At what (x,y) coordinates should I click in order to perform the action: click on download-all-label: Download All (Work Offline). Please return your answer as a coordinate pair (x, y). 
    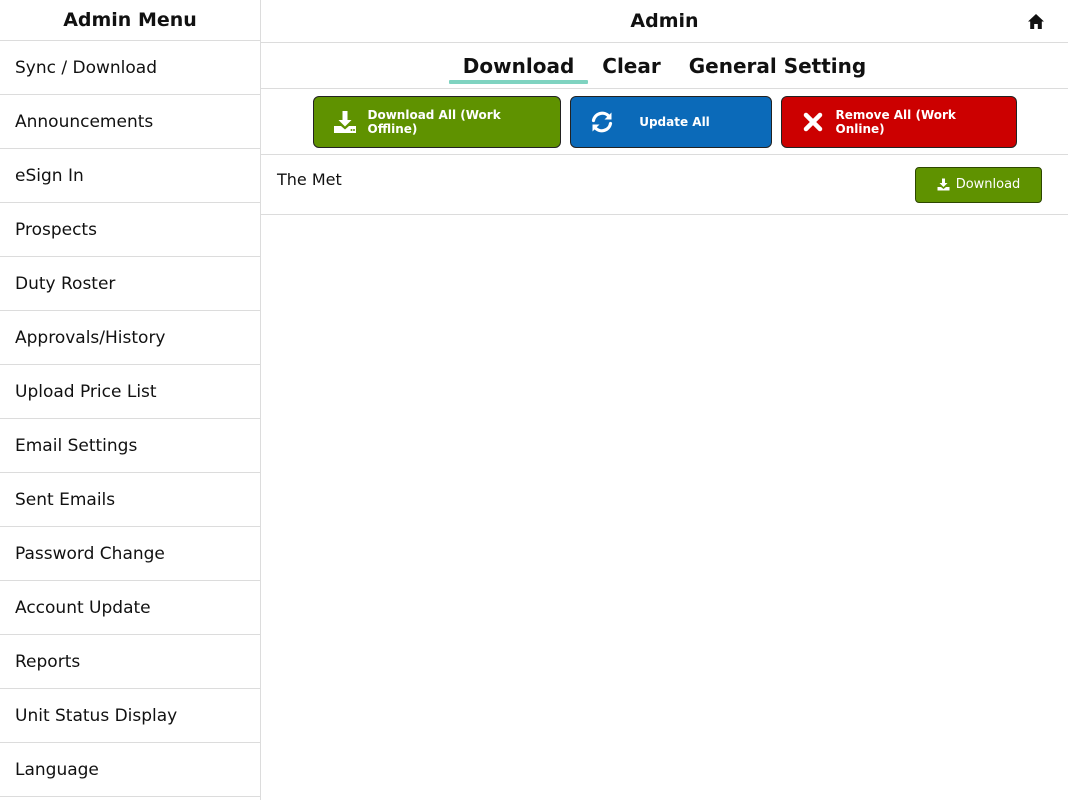
    Looking at the image, I should click on (434, 121).